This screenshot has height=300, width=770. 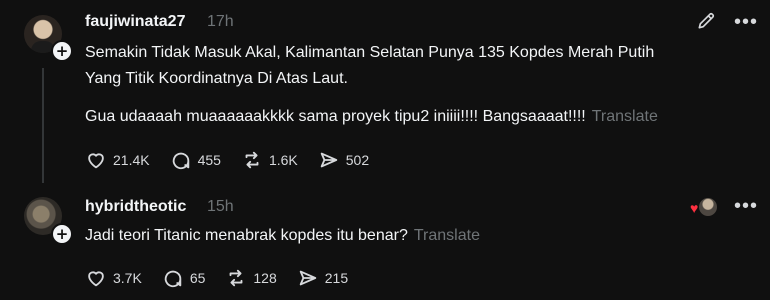 I want to click on thread-connector-line, so click(x=43, y=125).